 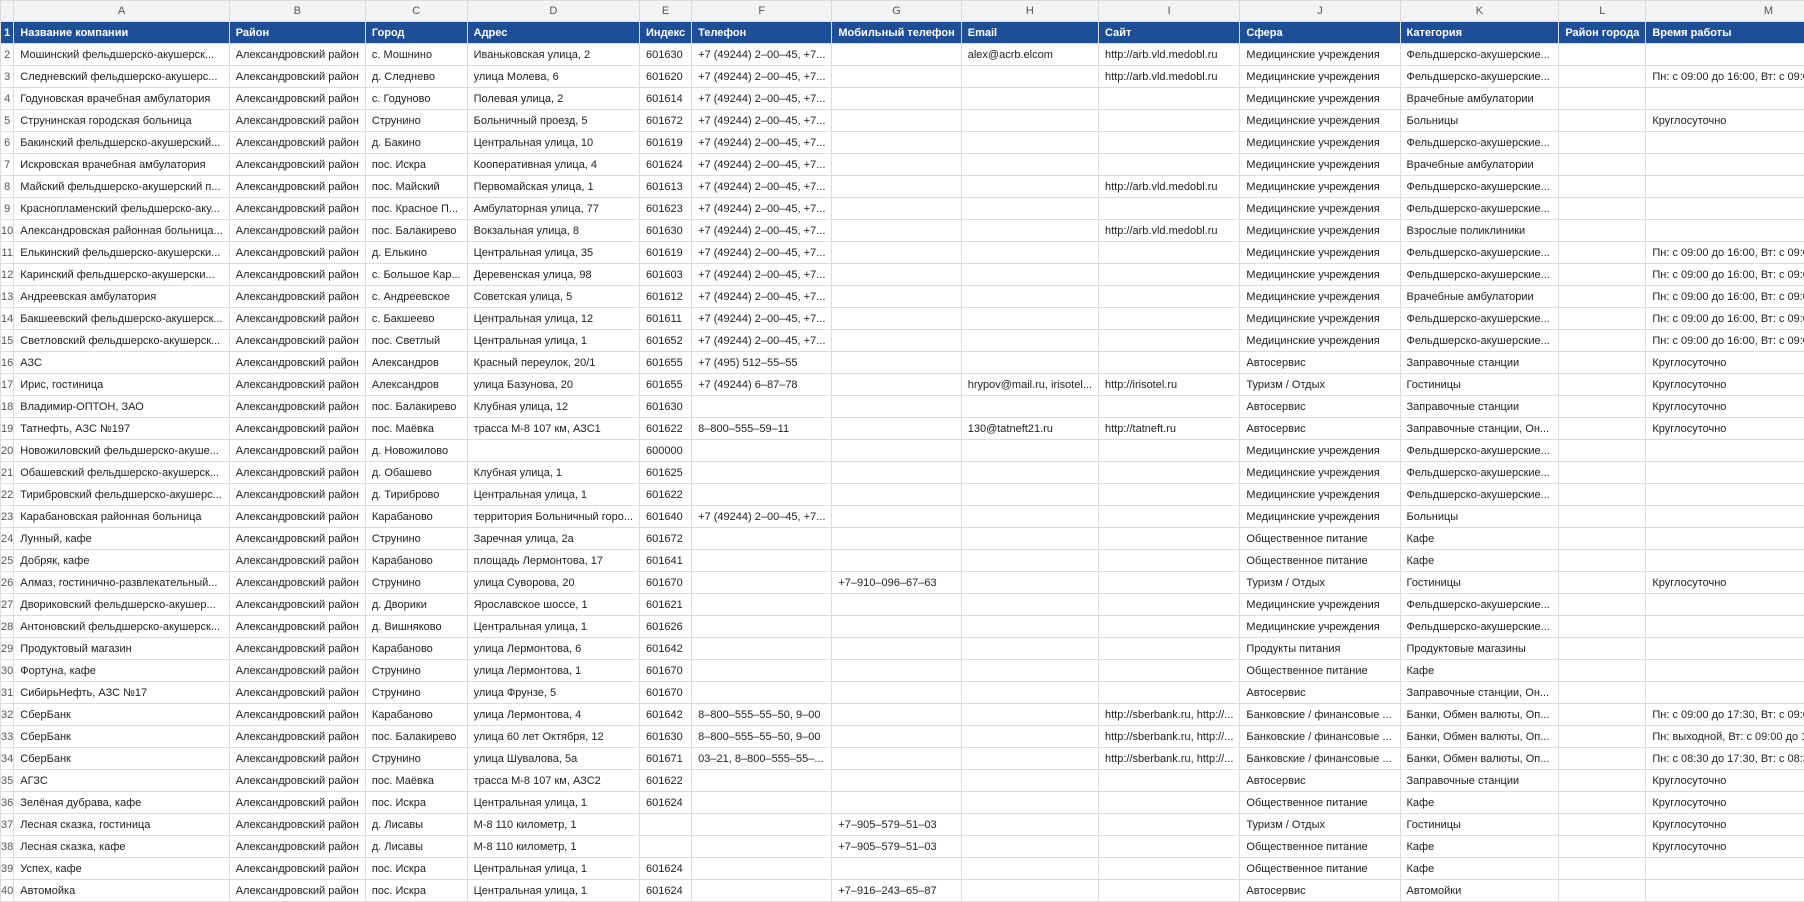 What do you see at coordinates (553, 362) in the screenshot?
I see `table-cell: Красный переулок, 20/1` at bounding box center [553, 362].